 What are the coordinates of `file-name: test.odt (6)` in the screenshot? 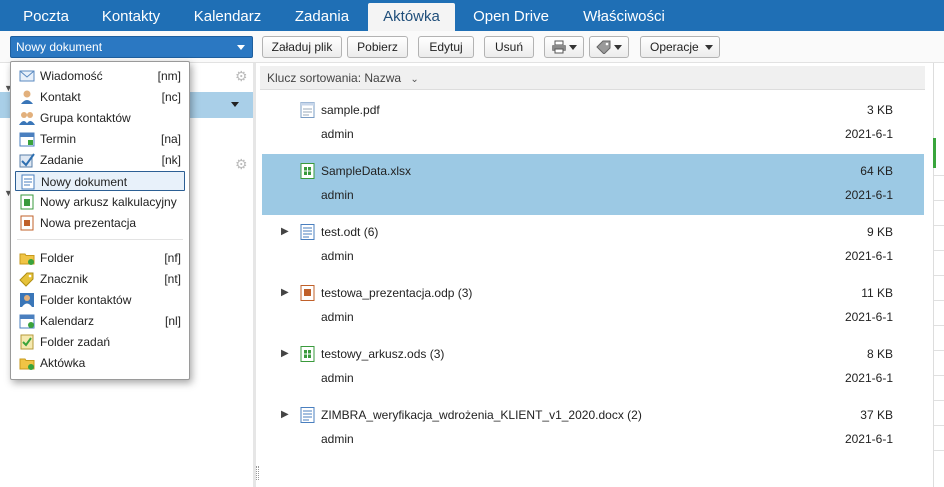 It's located at (350, 232).